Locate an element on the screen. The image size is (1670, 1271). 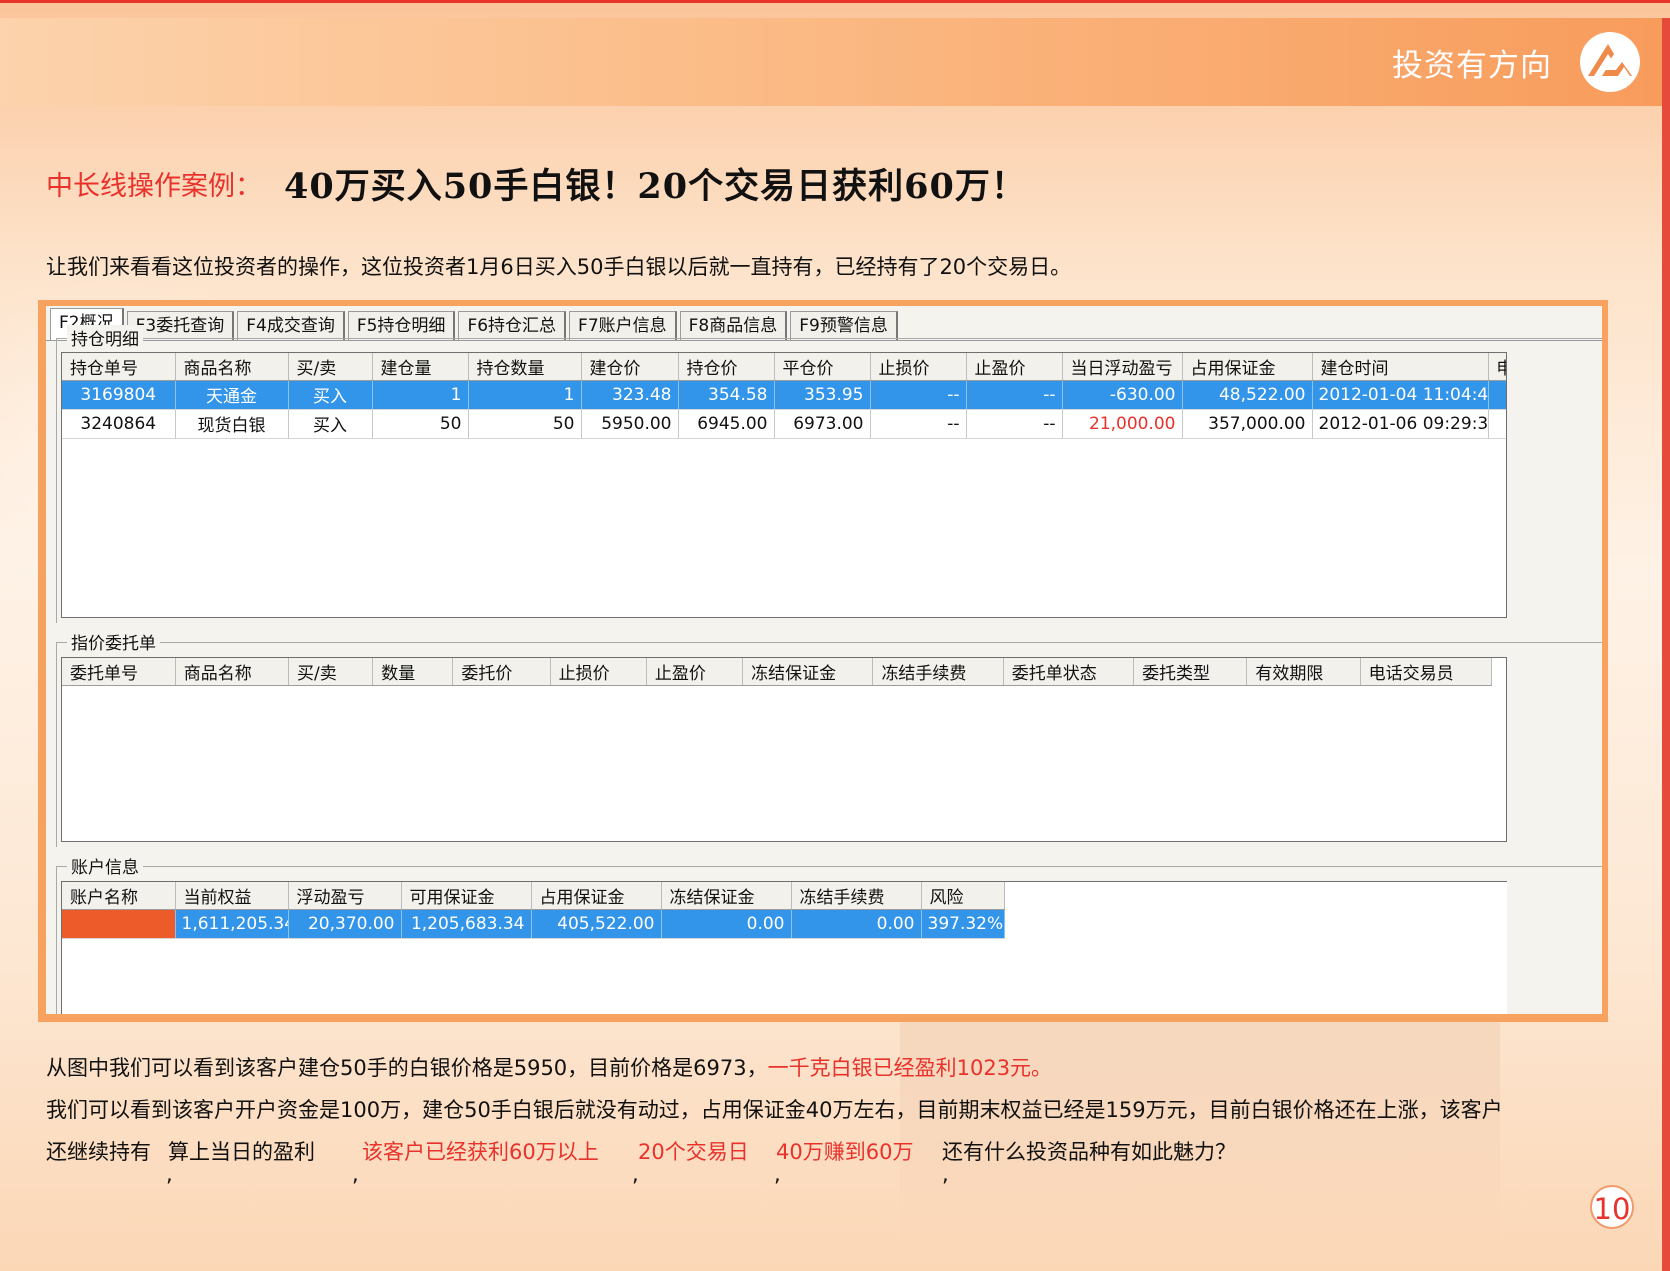
footer-text: 算上当日的盈利 is located at coordinates (241, 1152).